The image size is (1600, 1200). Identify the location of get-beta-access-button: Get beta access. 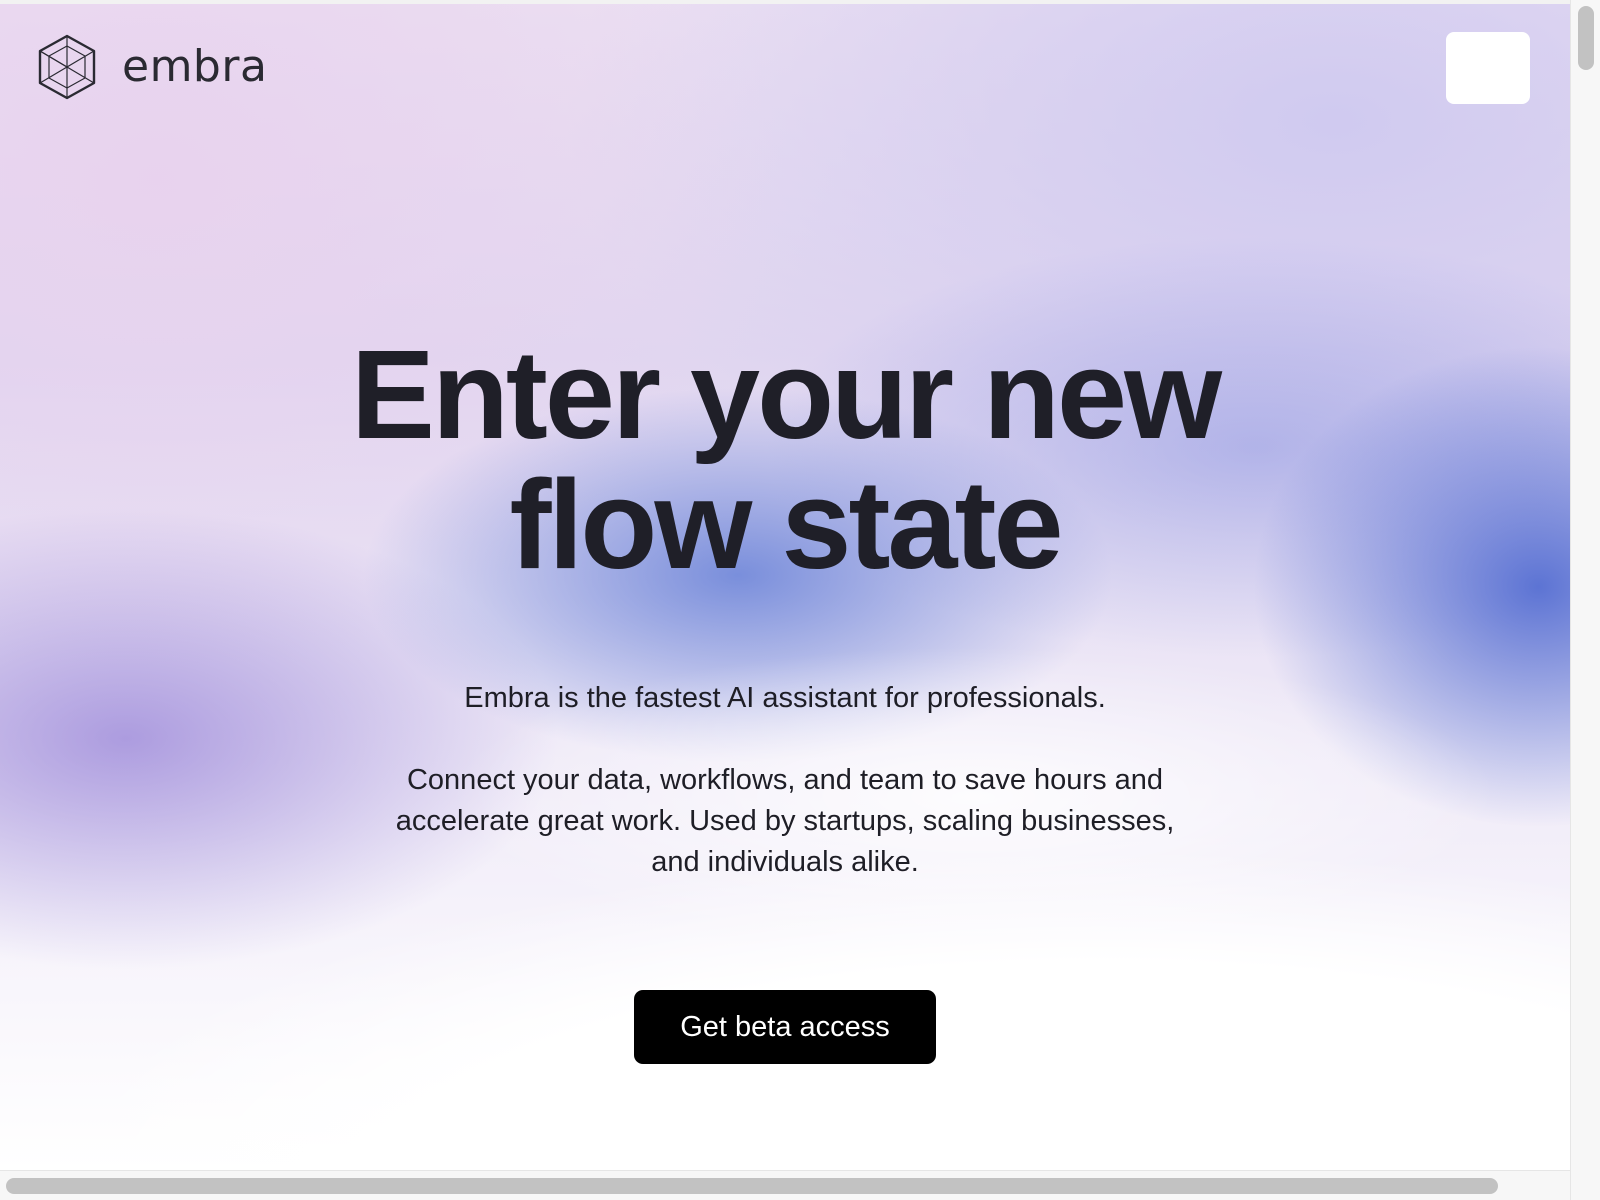
(785, 1027).